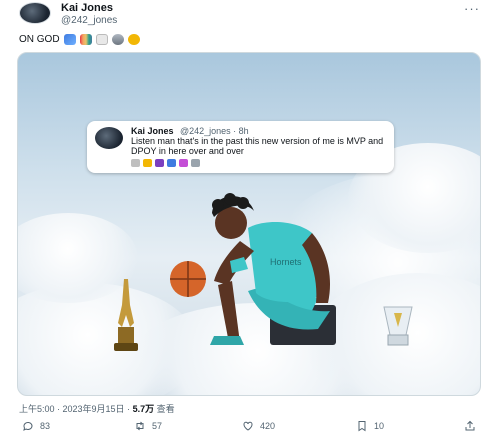 Image resolution: width=500 pixels, height=440 pixels. I want to click on view-label: 查看, so click(164, 409).